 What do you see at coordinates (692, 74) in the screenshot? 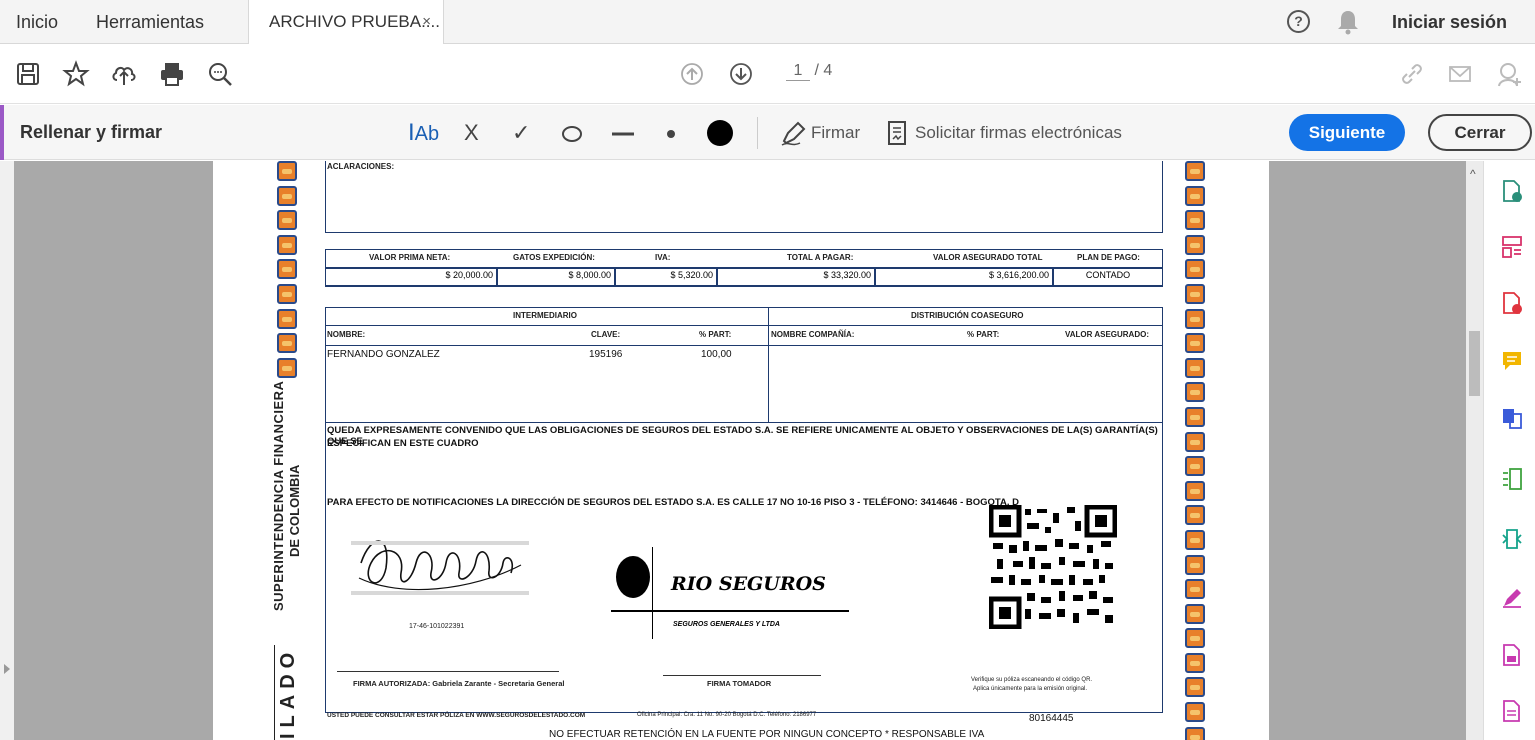
I see `previous-page-icon` at bounding box center [692, 74].